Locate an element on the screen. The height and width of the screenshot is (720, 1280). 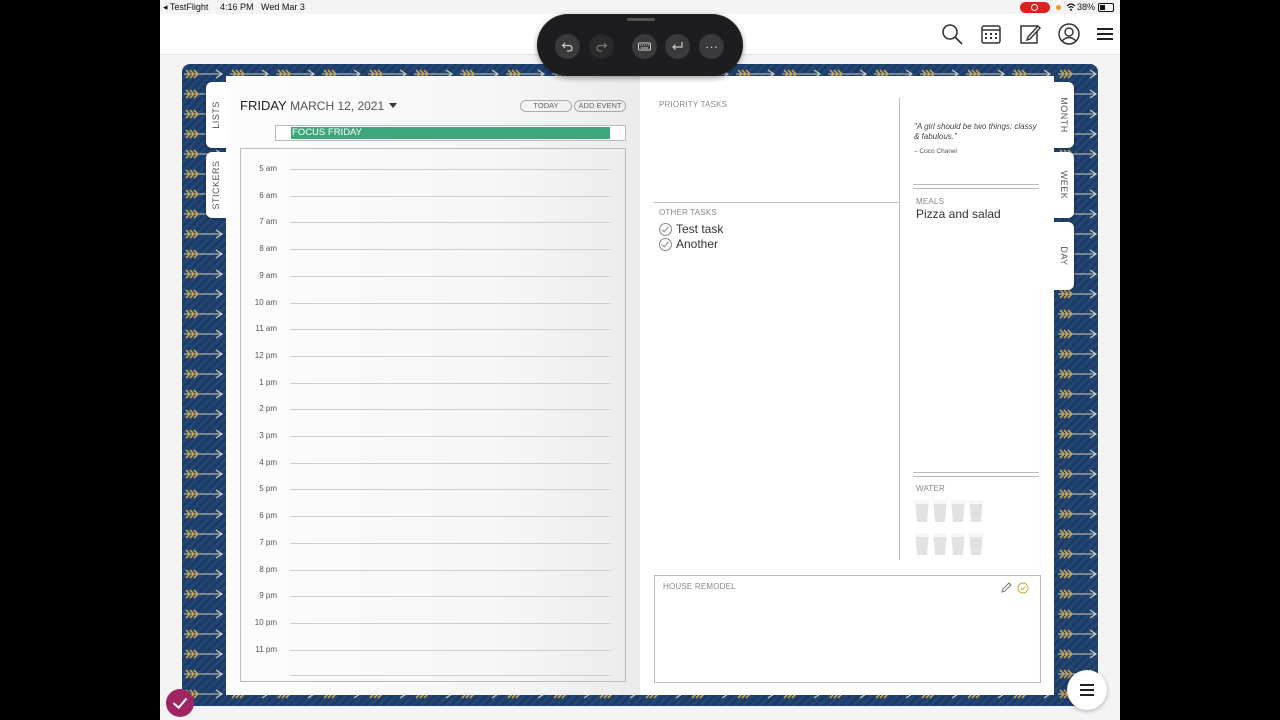
hour-row: 5 am is located at coordinates (433, 171).